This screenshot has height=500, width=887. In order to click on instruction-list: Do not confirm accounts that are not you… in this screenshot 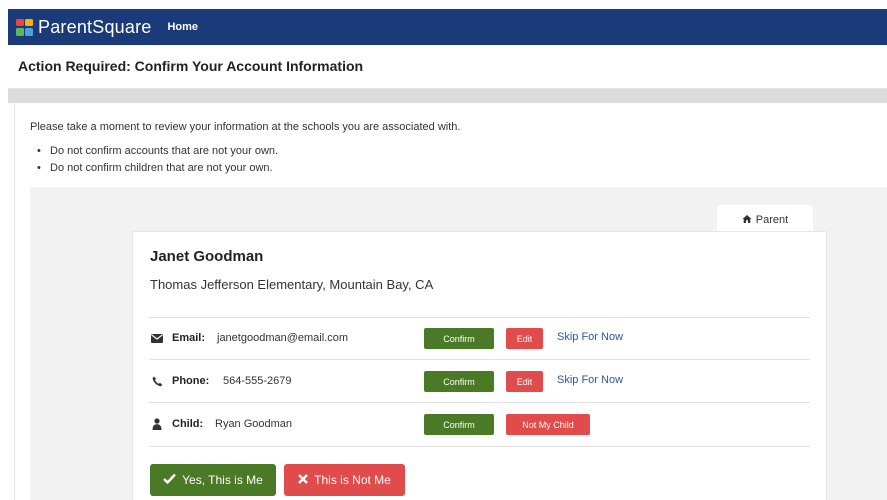, I will do `click(157, 162)`.